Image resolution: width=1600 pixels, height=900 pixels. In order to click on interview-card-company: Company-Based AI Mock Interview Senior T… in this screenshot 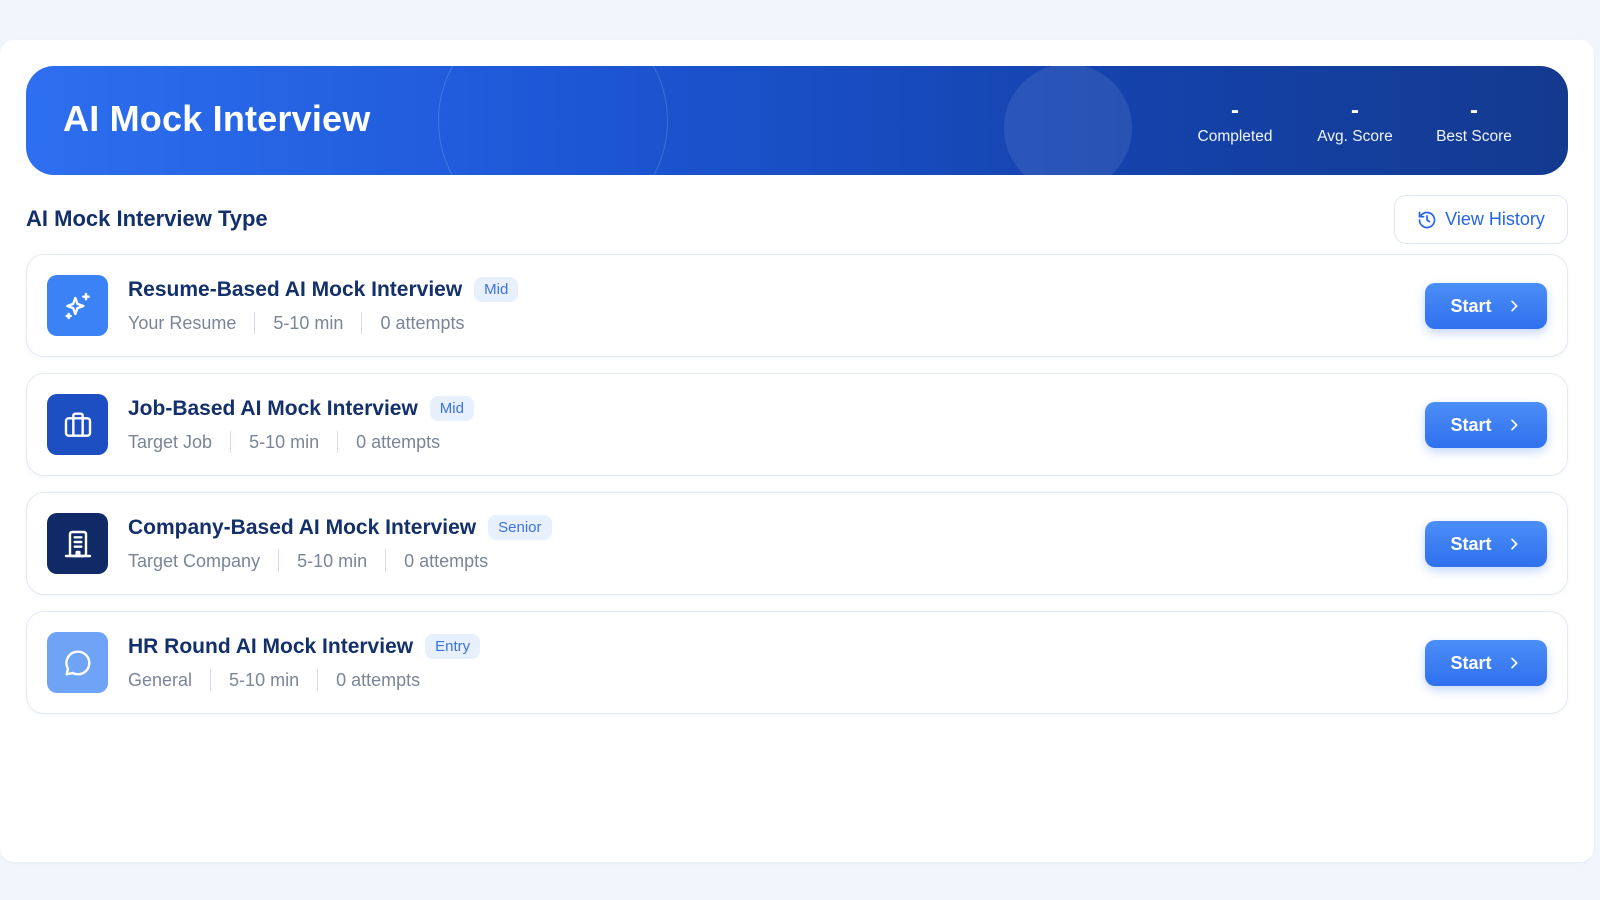, I will do `click(797, 543)`.